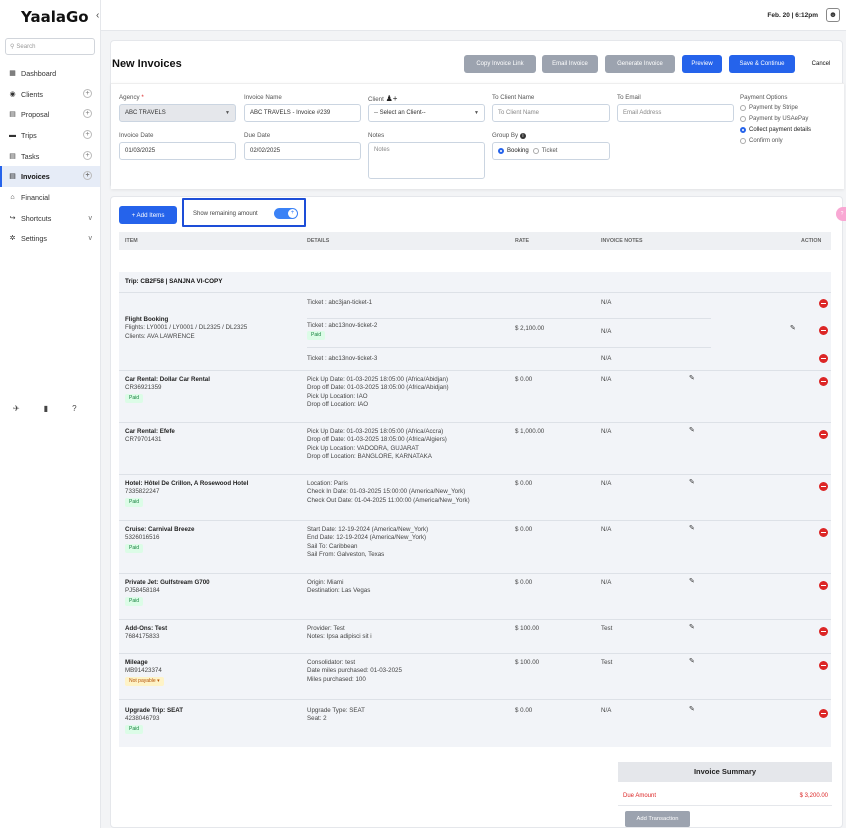 The width and height of the screenshot is (846, 828). I want to click on side-panel-tab-icon: ?, so click(841, 214).